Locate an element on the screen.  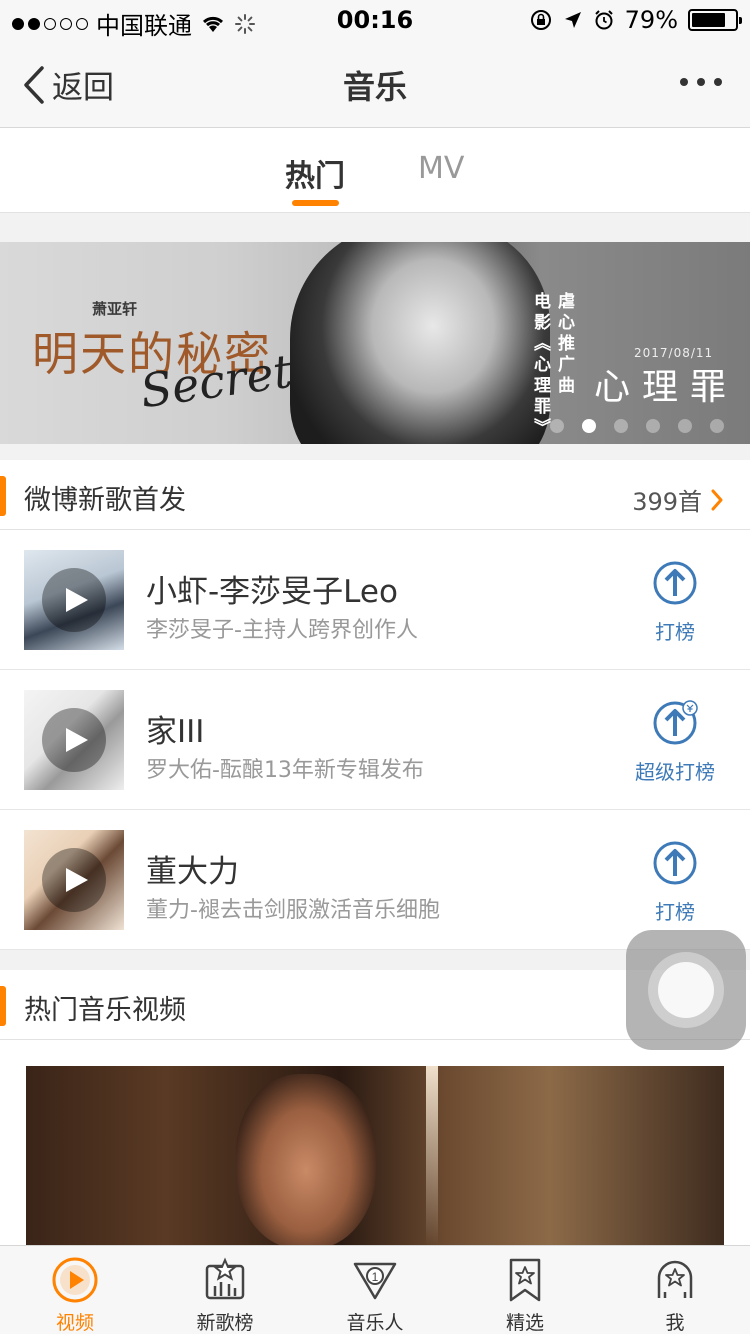
section-title: 微博新歌首发 is located at coordinates (105, 500).